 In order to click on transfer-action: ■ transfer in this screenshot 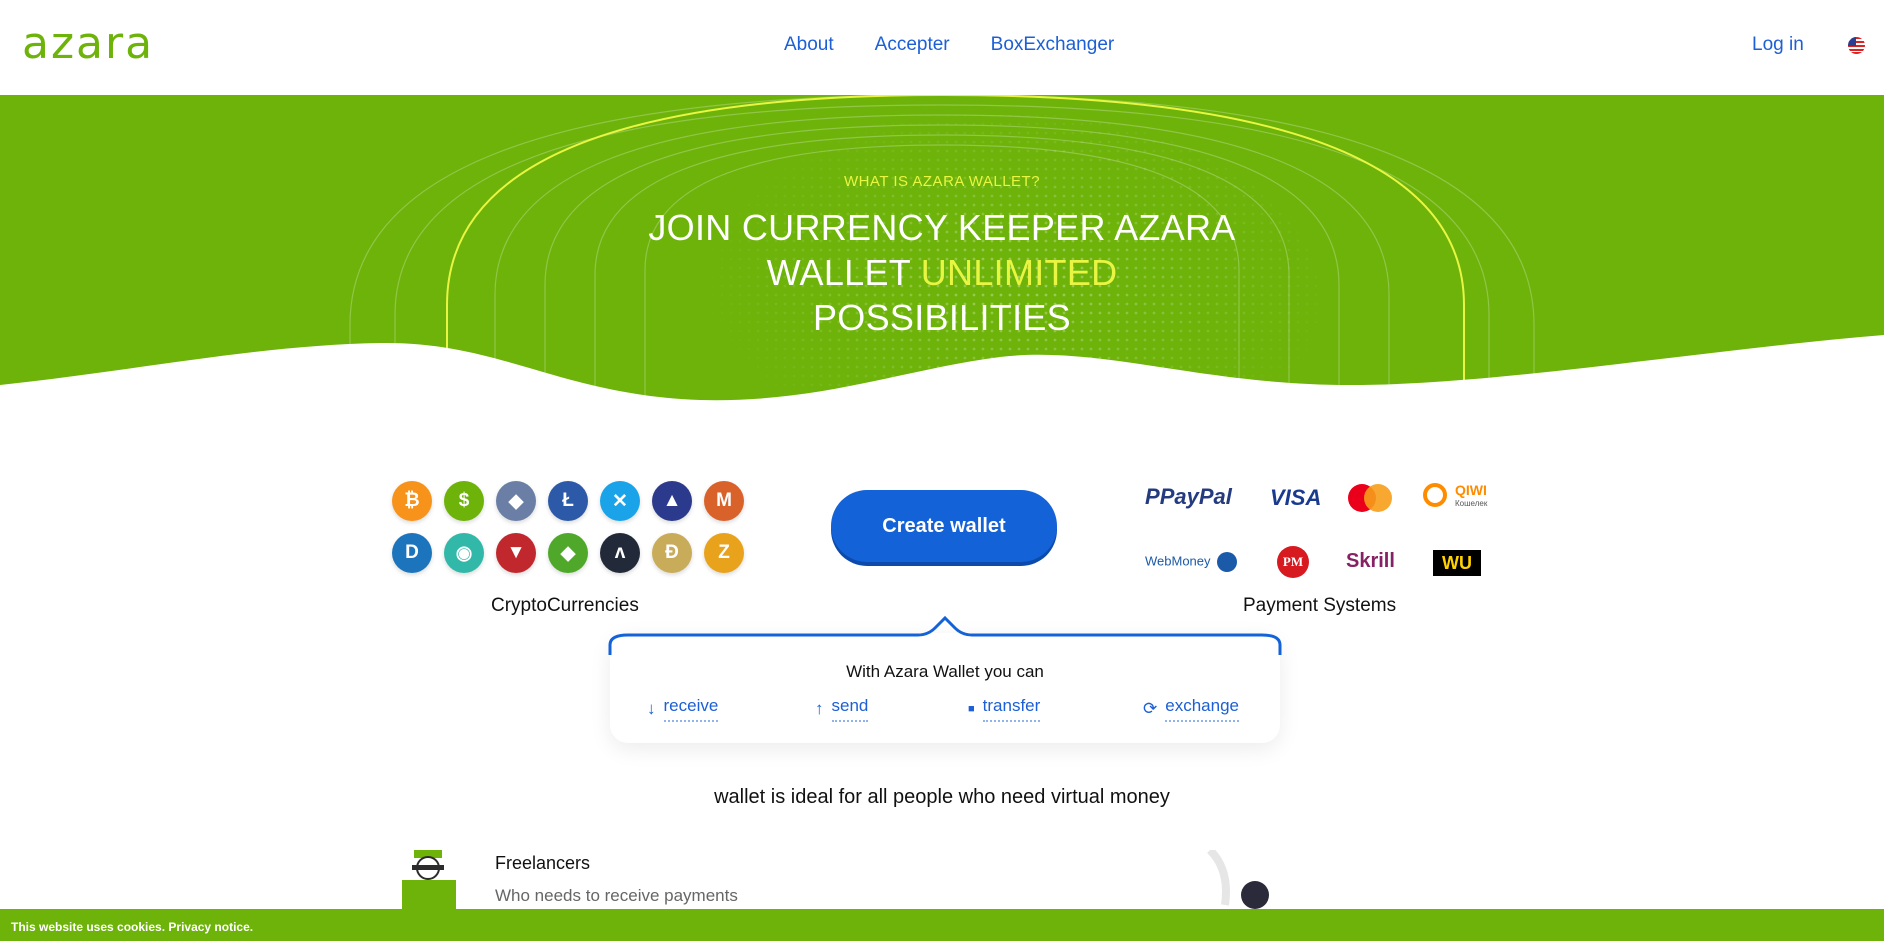, I will do `click(1004, 709)`.